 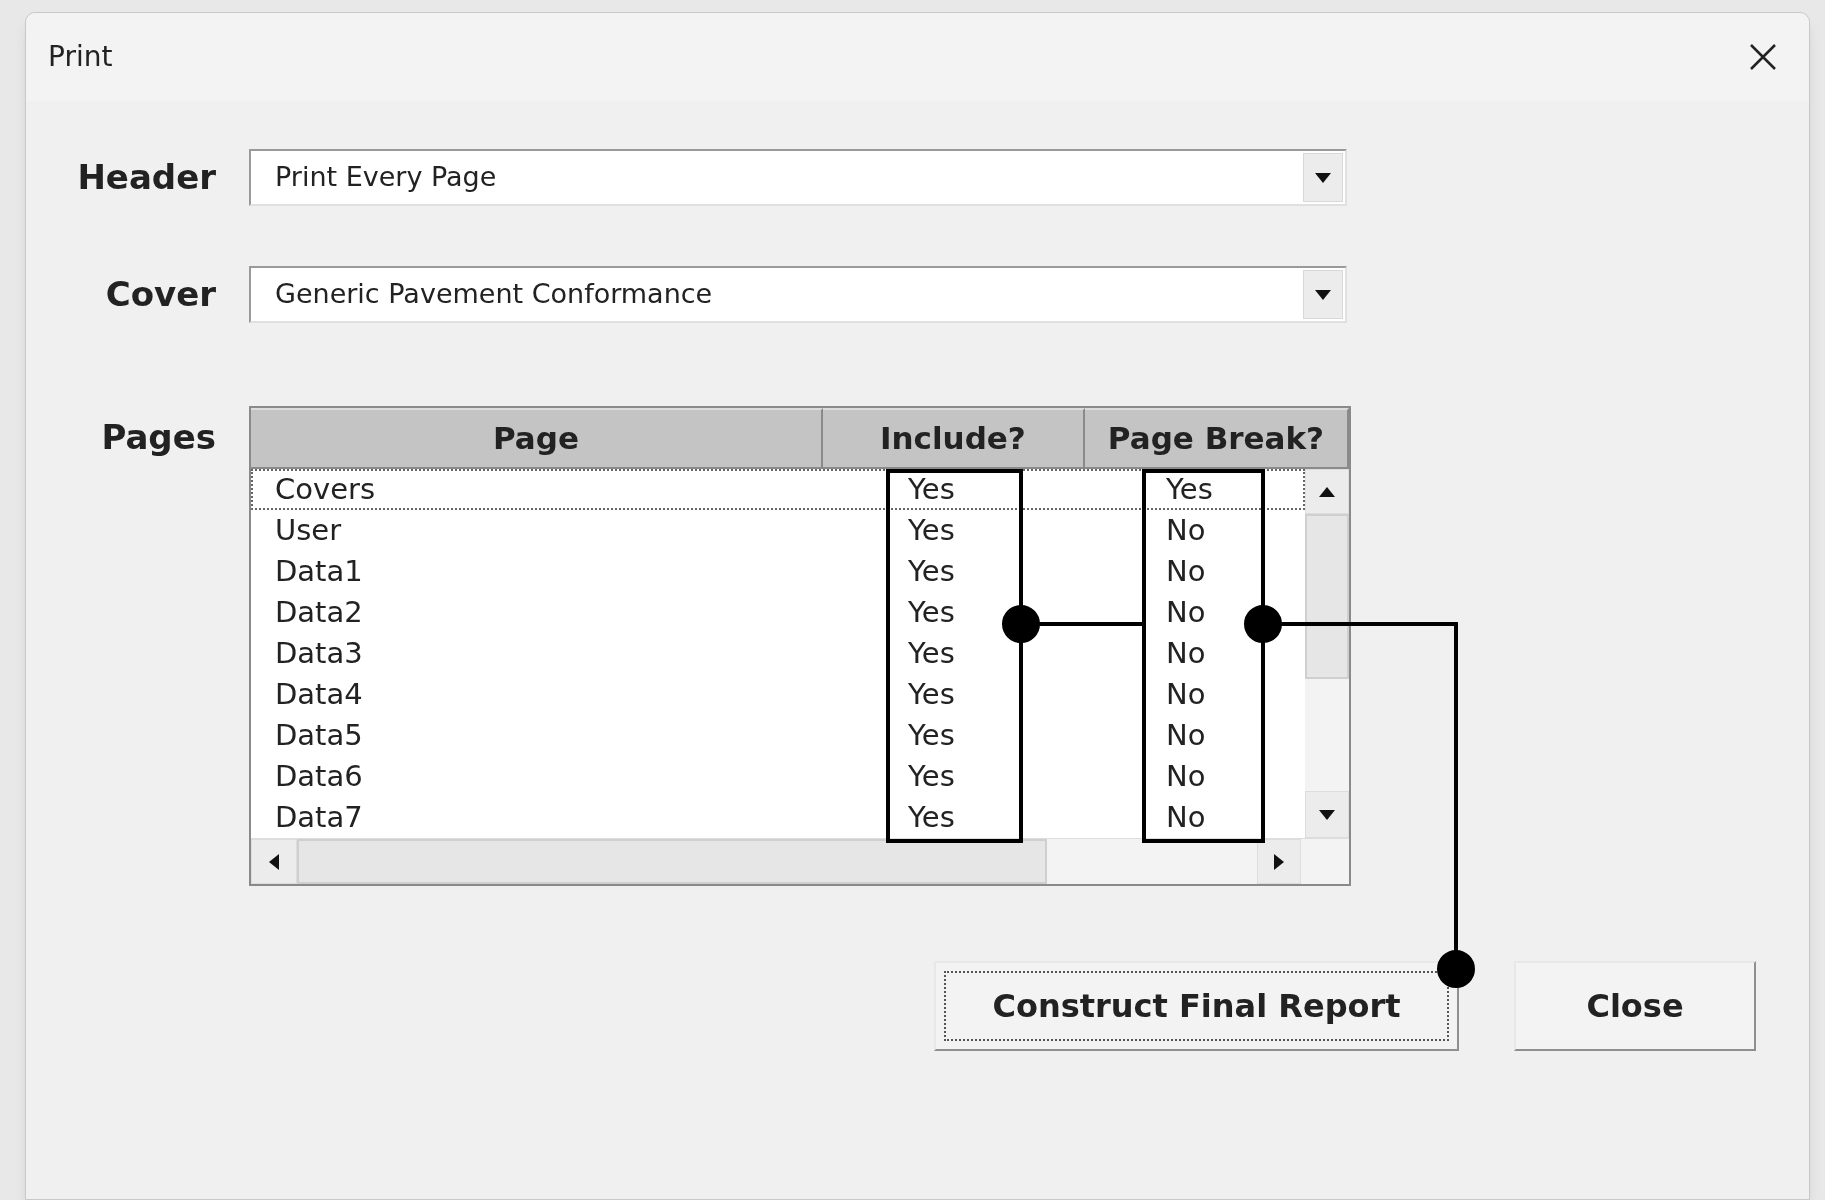 I want to click on pages-label: Pages, so click(x=158, y=437).